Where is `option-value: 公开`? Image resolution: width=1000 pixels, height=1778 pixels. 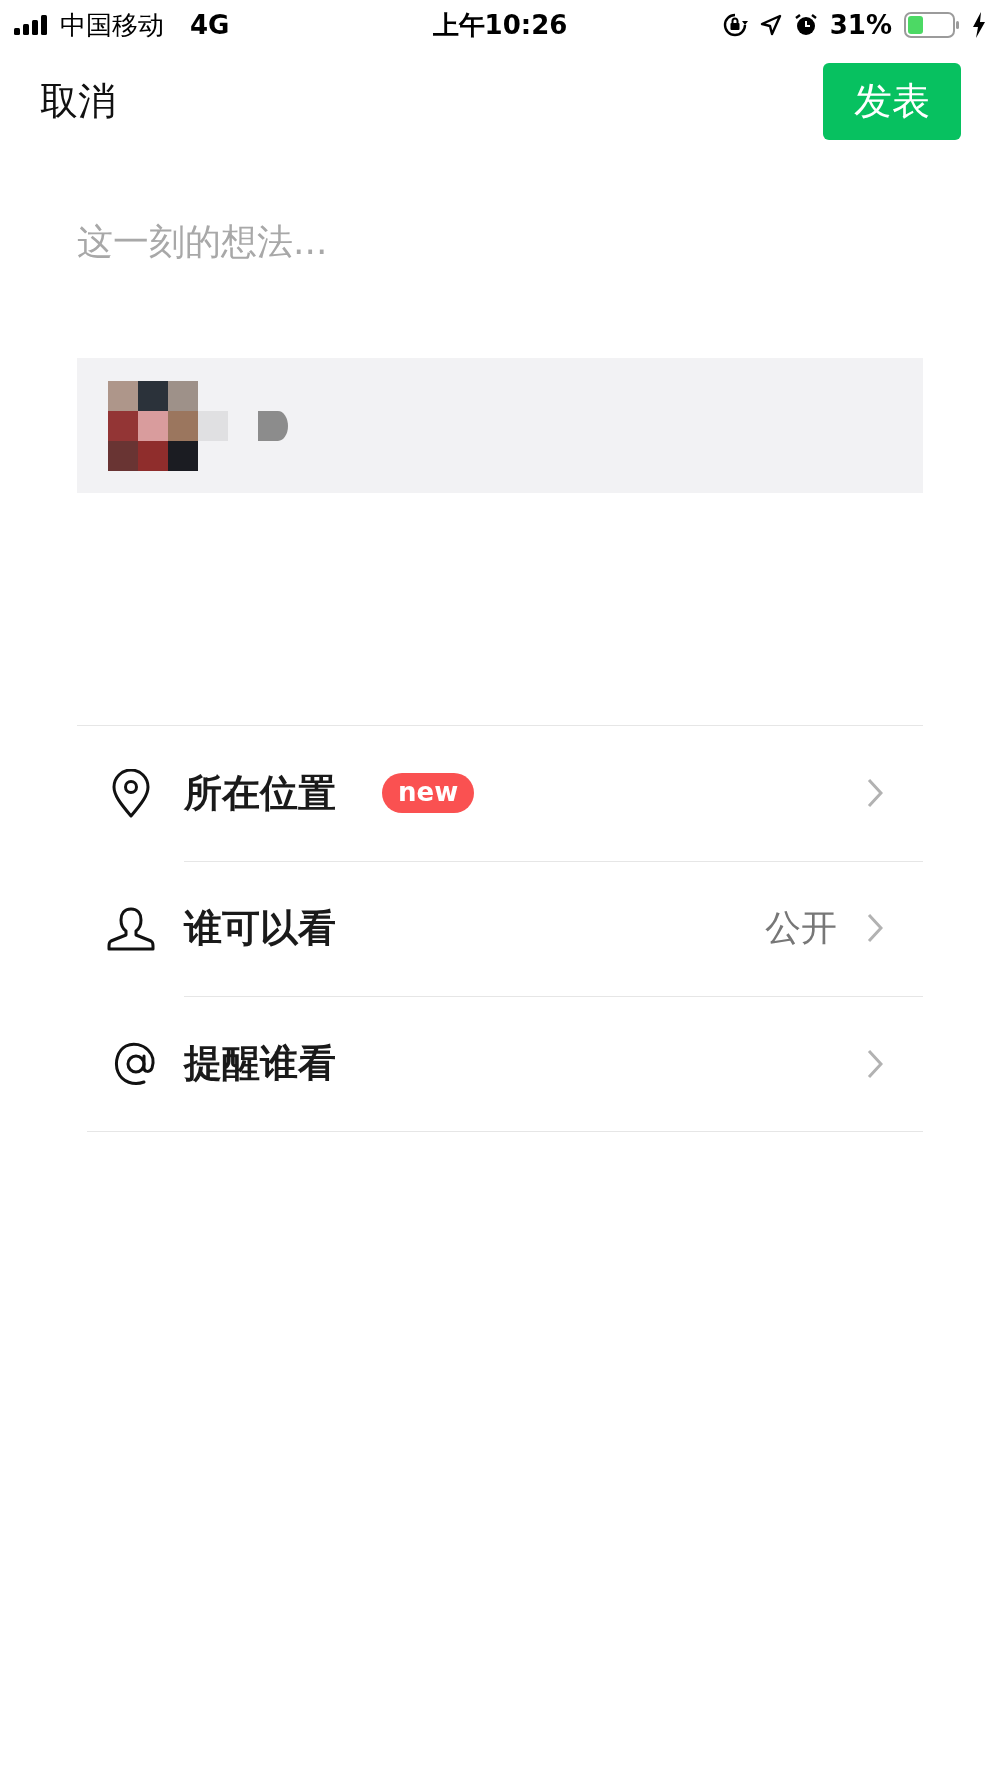
option-value: 公开 is located at coordinates (801, 927).